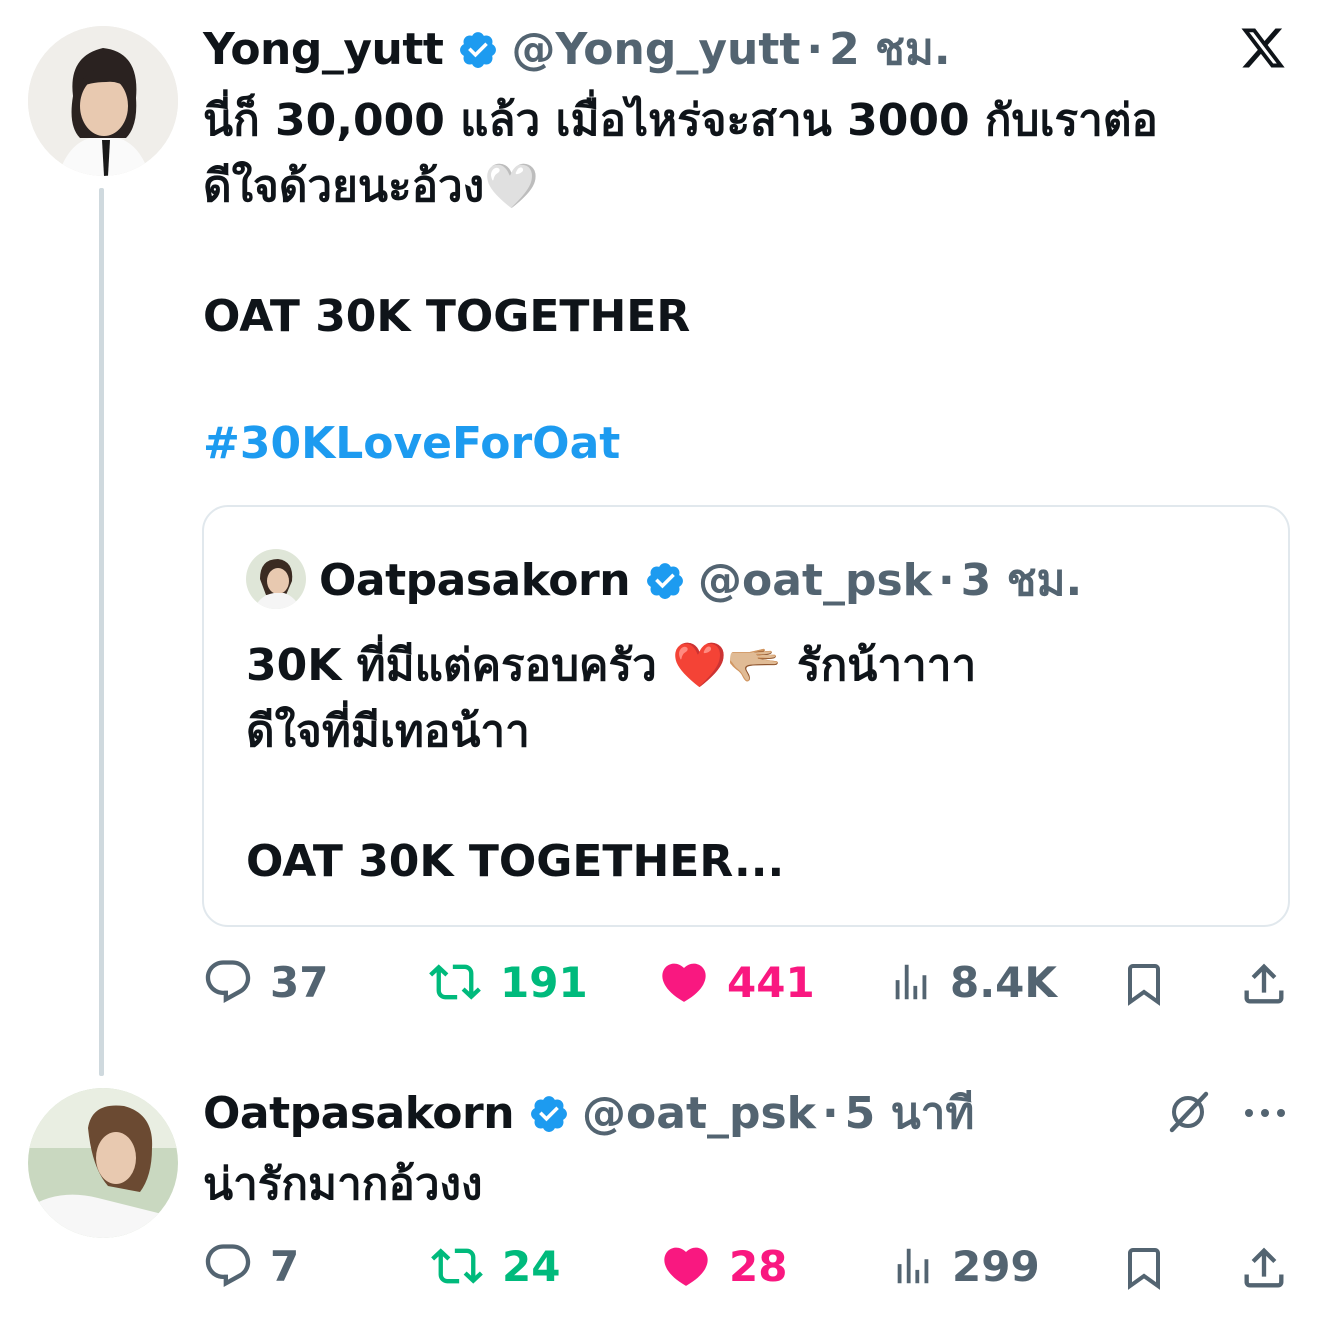 Image resolution: width=1320 pixels, height=1322 pixels. I want to click on quote-header: Oatpasakorn @oat_psk · 3 ชม., so click(700, 581).